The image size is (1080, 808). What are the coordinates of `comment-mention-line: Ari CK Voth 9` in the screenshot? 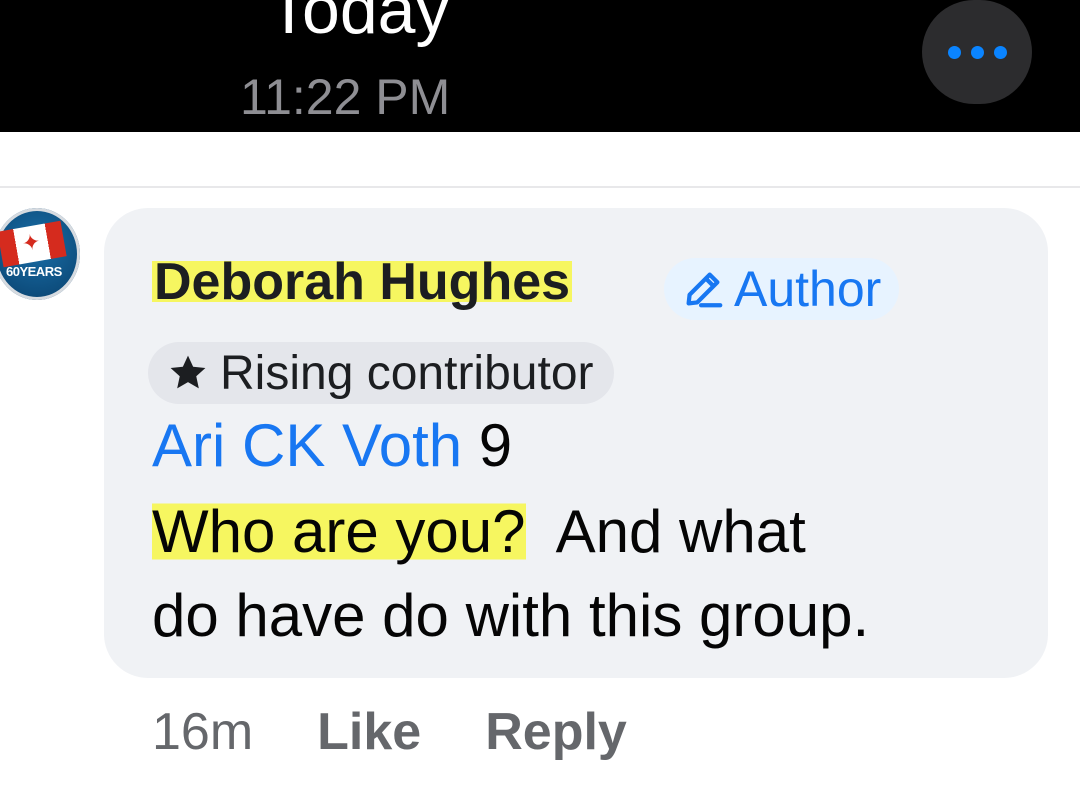 It's located at (332, 446).